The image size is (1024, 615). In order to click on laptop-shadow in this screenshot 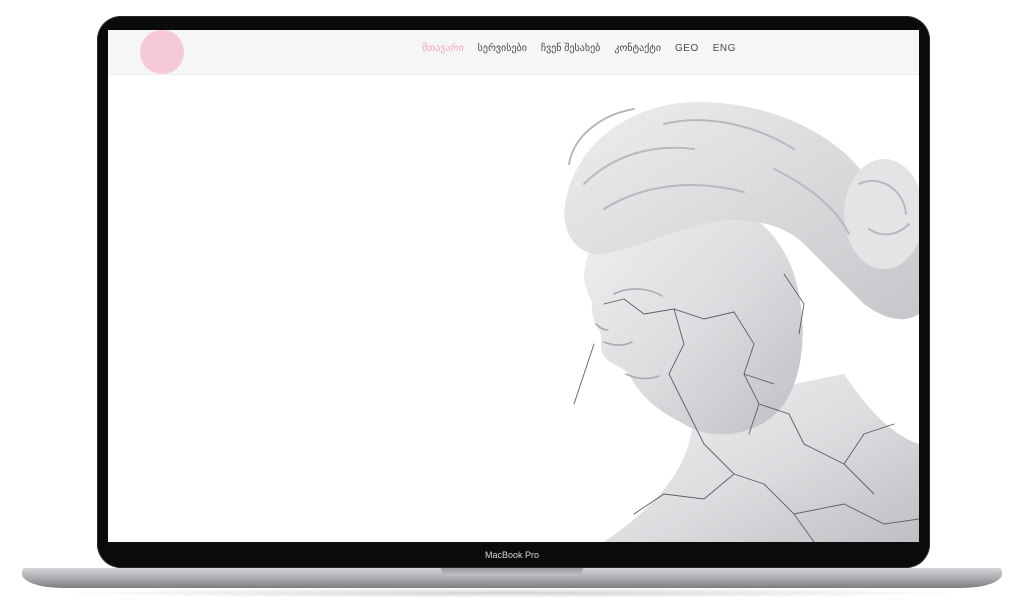, I will do `click(512, 593)`.